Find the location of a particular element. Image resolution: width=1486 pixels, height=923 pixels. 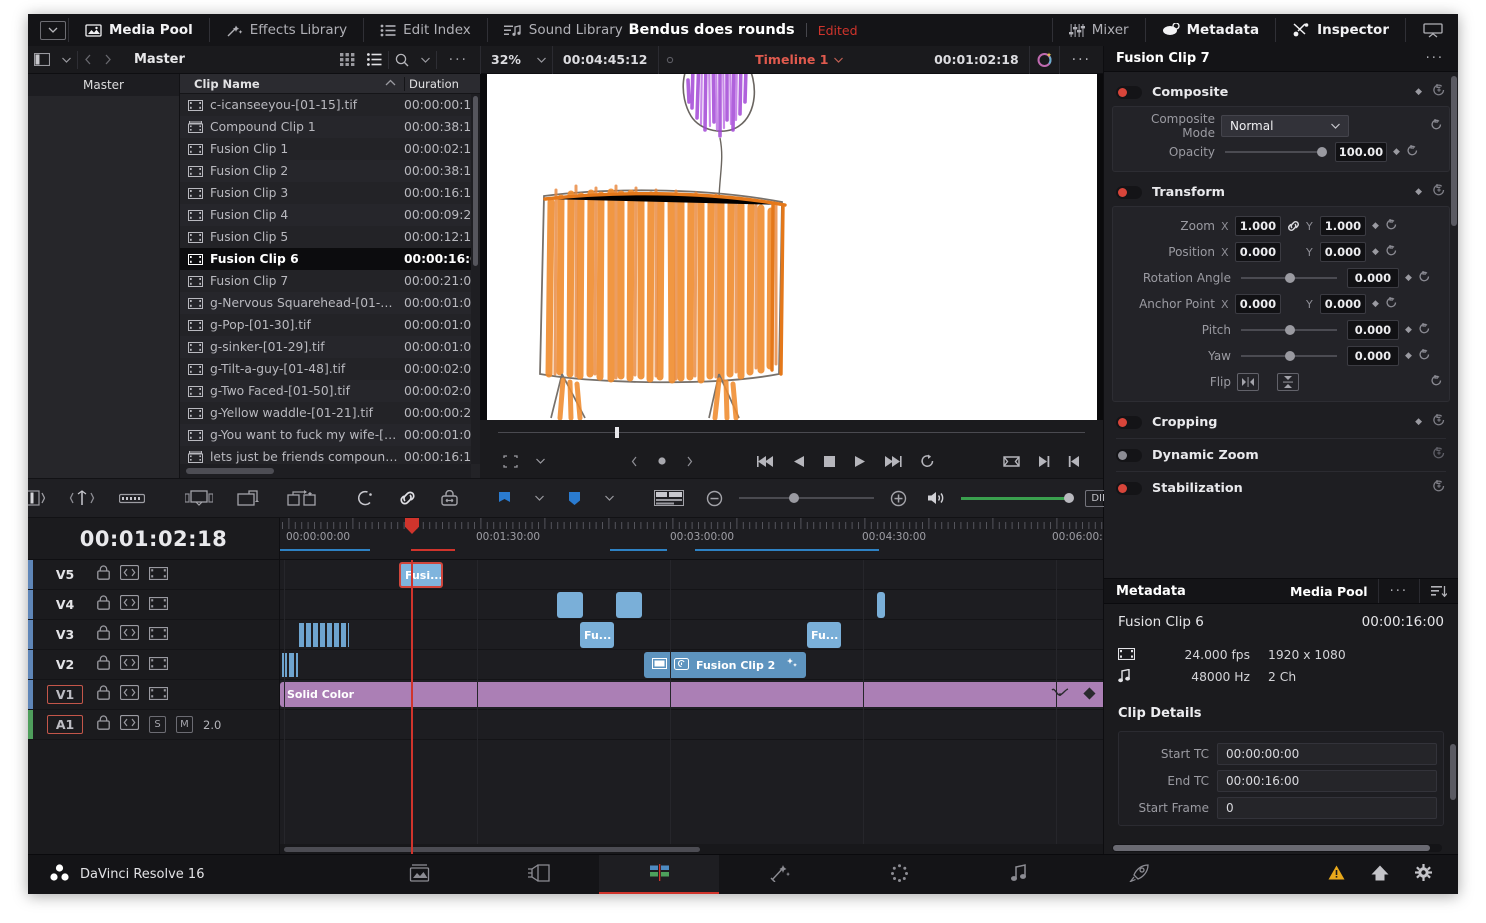

rotation-value: 0.000 is located at coordinates (1373, 278).